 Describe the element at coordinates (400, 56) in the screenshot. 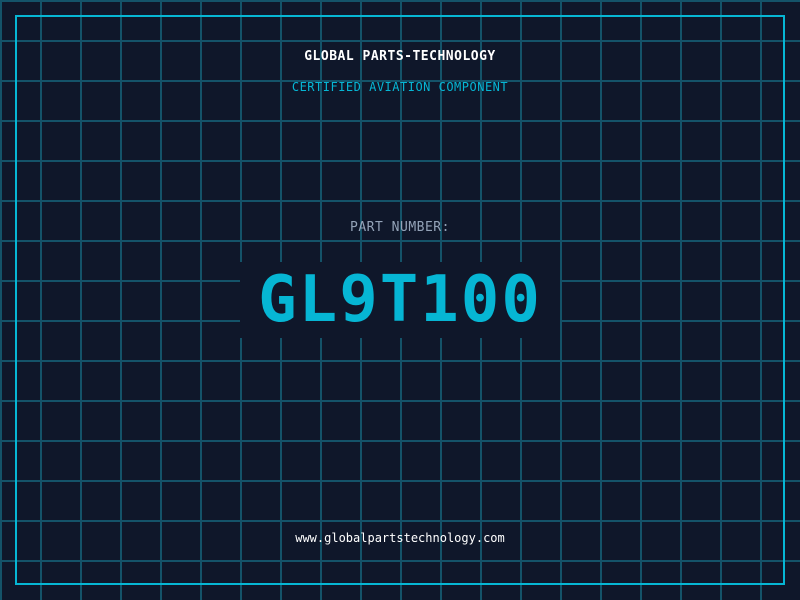

I see `company-name: GLOBAL PARTS-TECHNOLOGY` at that location.